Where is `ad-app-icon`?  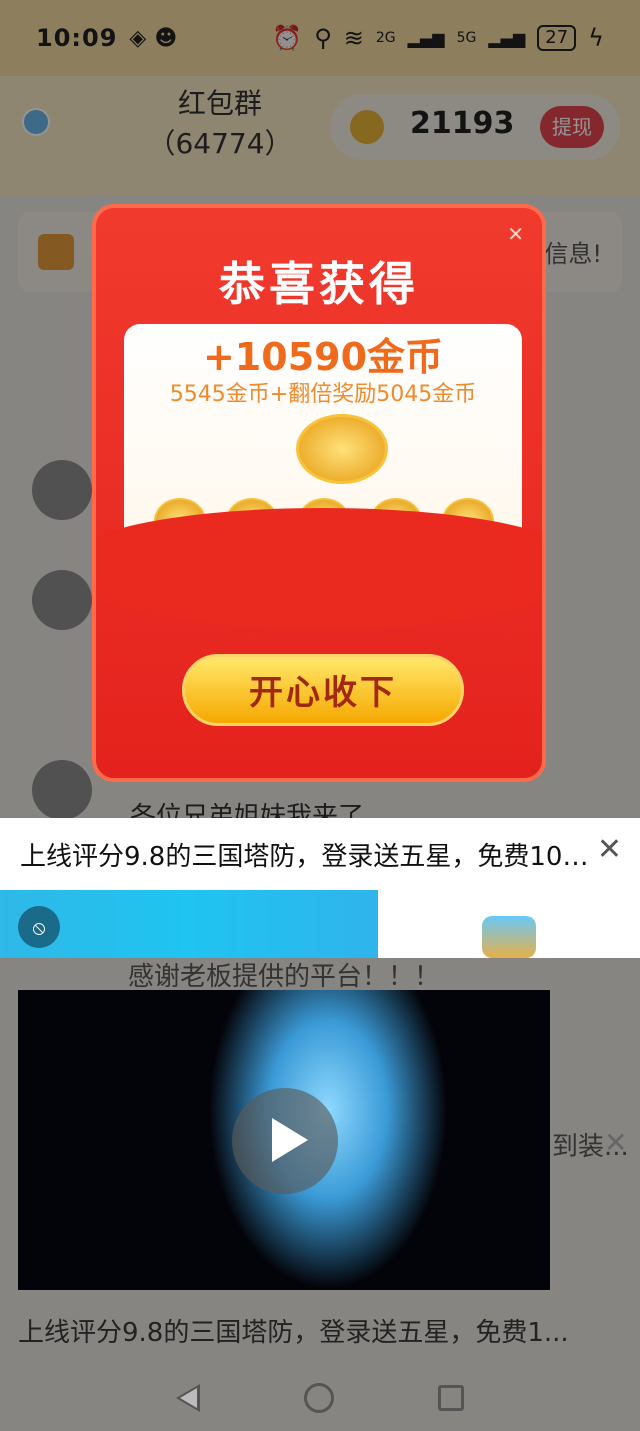 ad-app-icon is located at coordinates (509, 937).